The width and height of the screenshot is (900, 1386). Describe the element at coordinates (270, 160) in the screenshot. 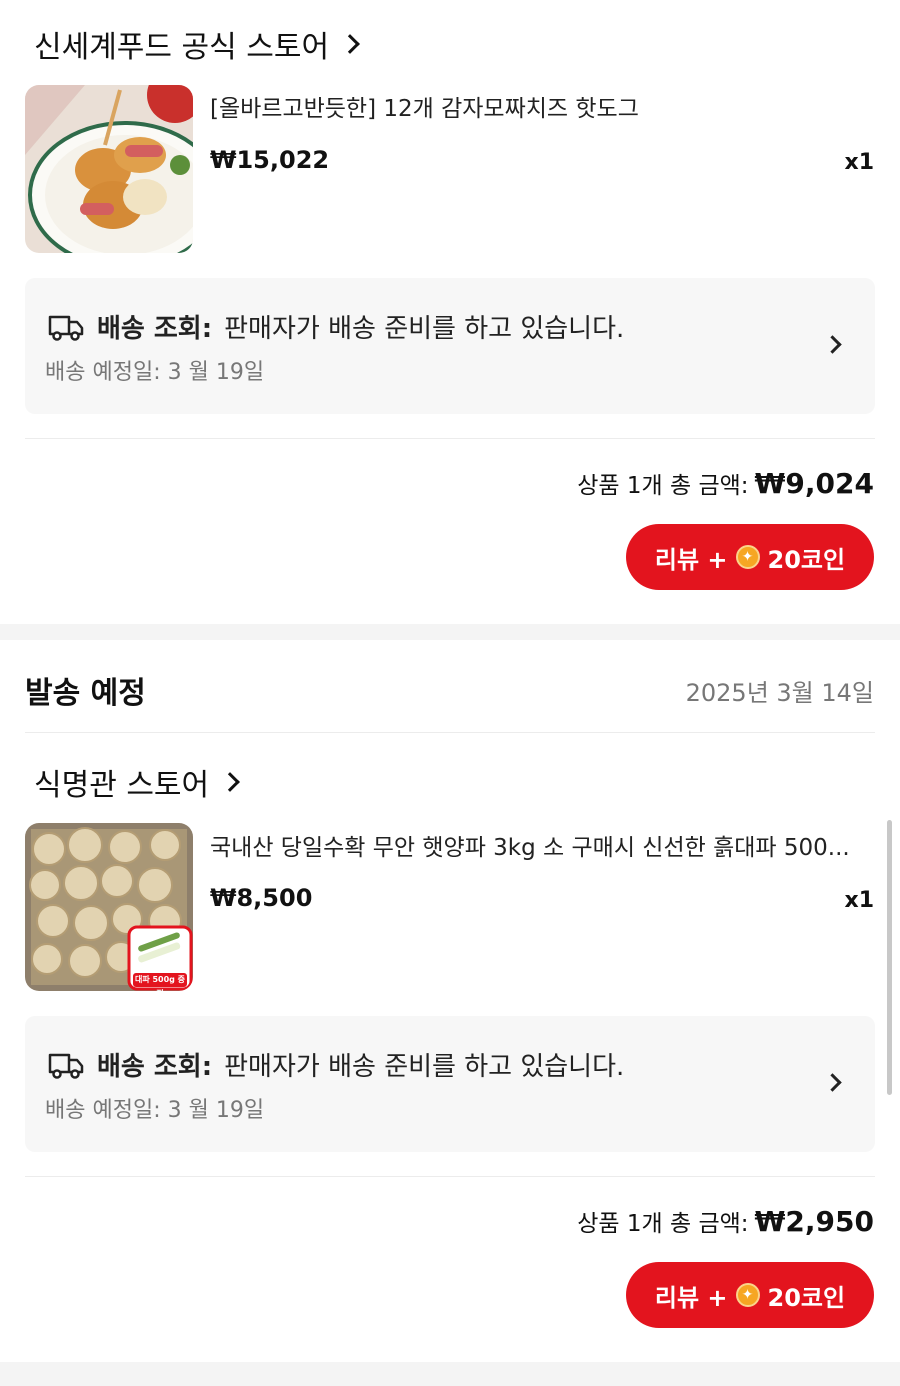

I see `product-price: ₩15,022` at that location.